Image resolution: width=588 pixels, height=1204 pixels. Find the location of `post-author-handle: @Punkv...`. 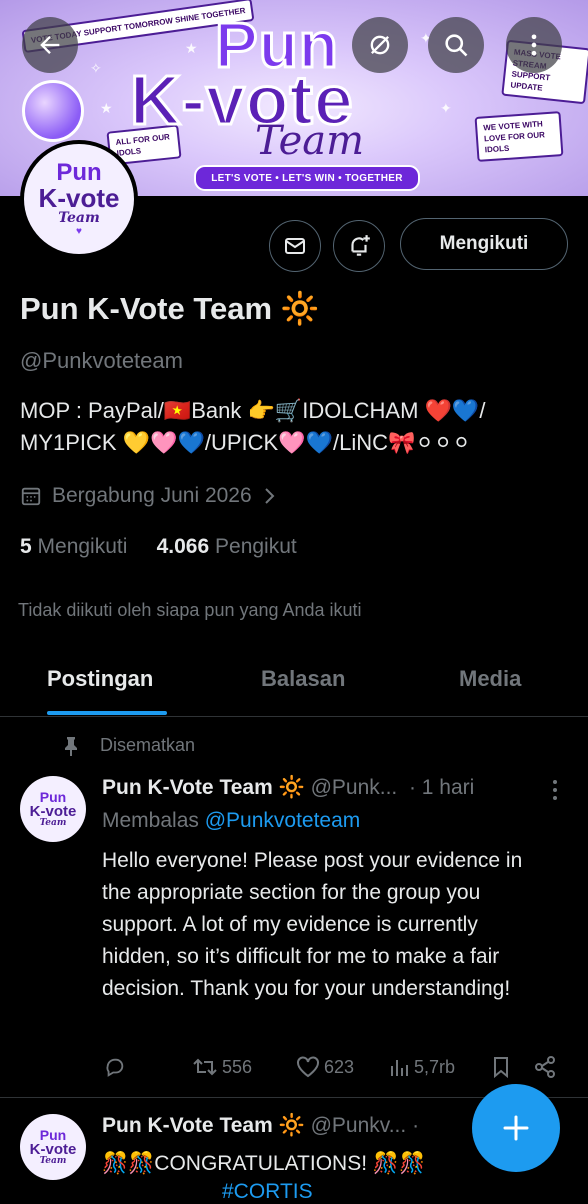

post-author-handle: @Punkv... is located at coordinates (359, 1125).